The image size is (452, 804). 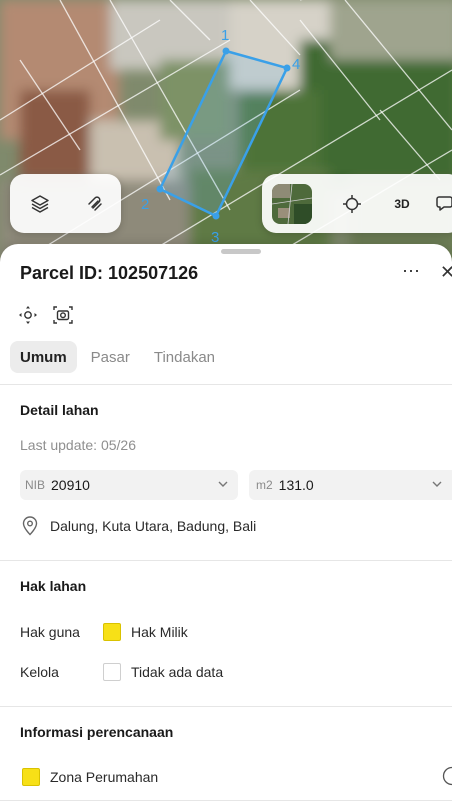 I want to click on nib-prefix: NIB, so click(x=35, y=485).